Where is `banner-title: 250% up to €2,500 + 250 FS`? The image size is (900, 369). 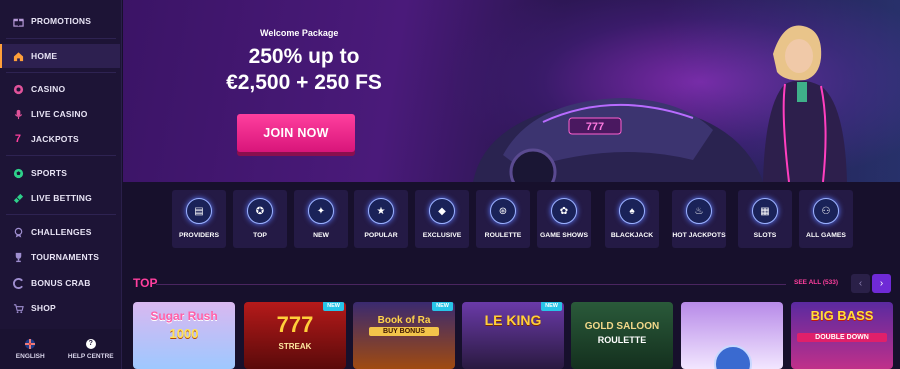
banner-title: 250% up to €2,500 + 250 FS is located at coordinates (304, 70).